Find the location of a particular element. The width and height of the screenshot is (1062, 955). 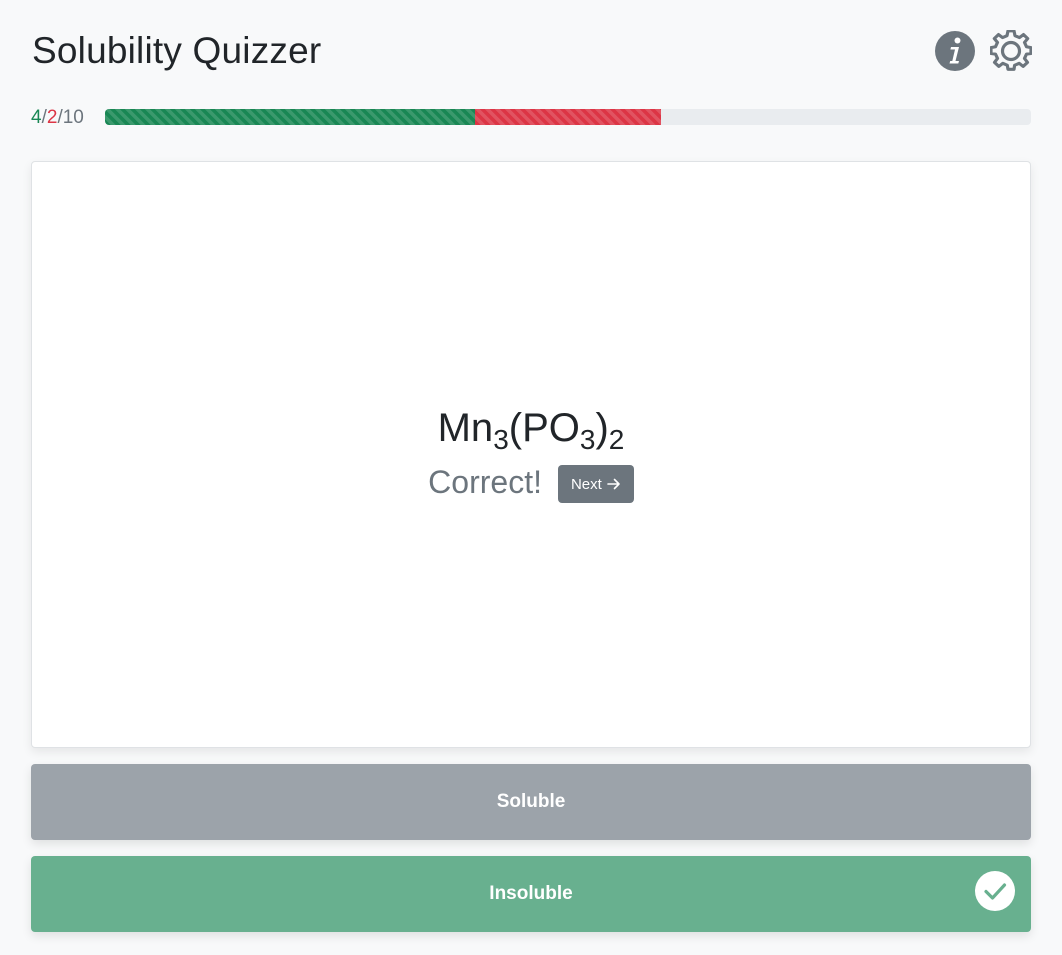

page-title: Solubility Quizzer is located at coordinates (177, 50).